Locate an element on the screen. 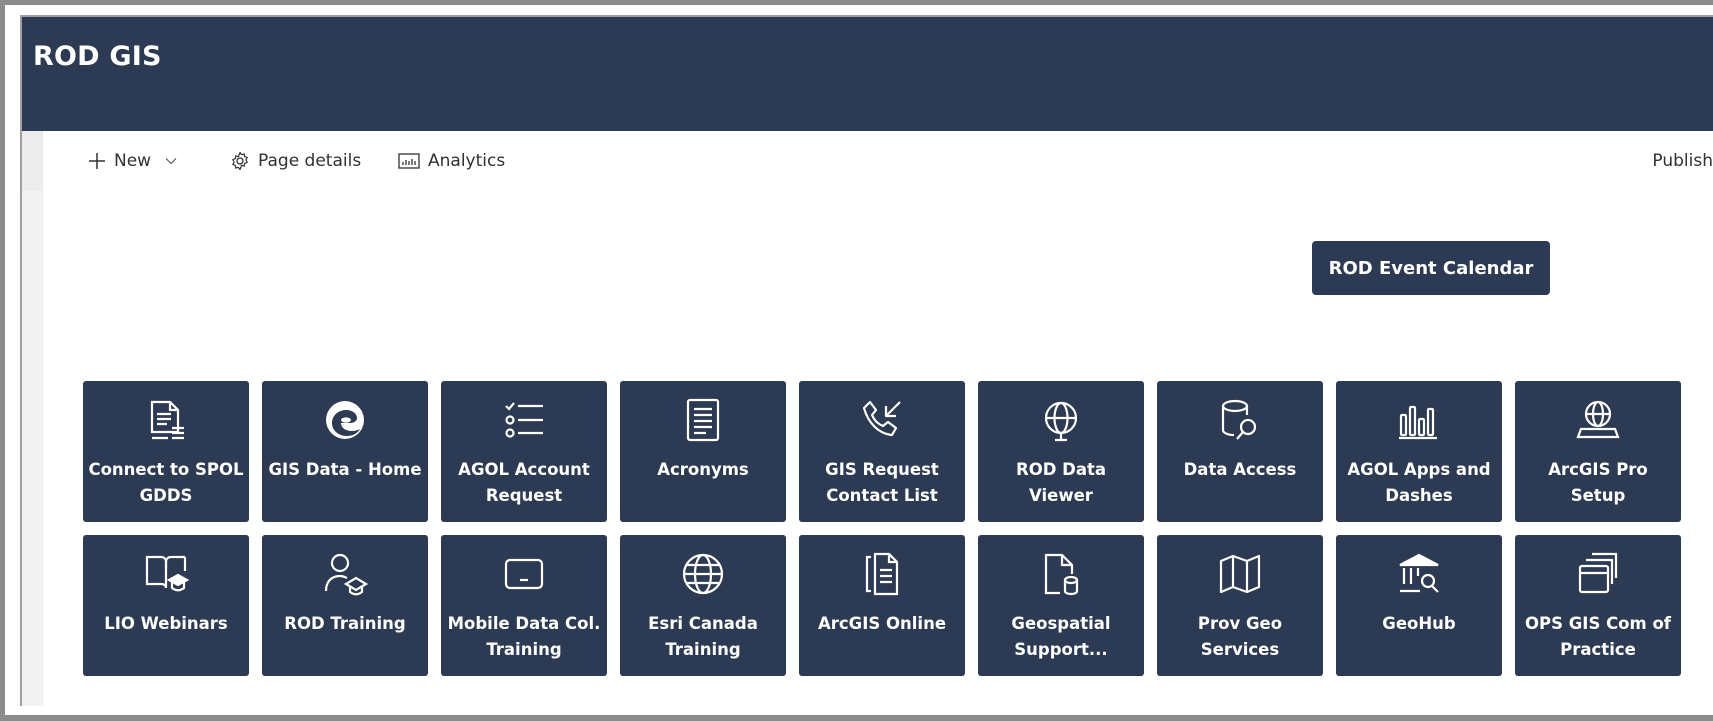 The image size is (1713, 721). tile-arcgis-online: ArcGIS Online is located at coordinates (882, 605).